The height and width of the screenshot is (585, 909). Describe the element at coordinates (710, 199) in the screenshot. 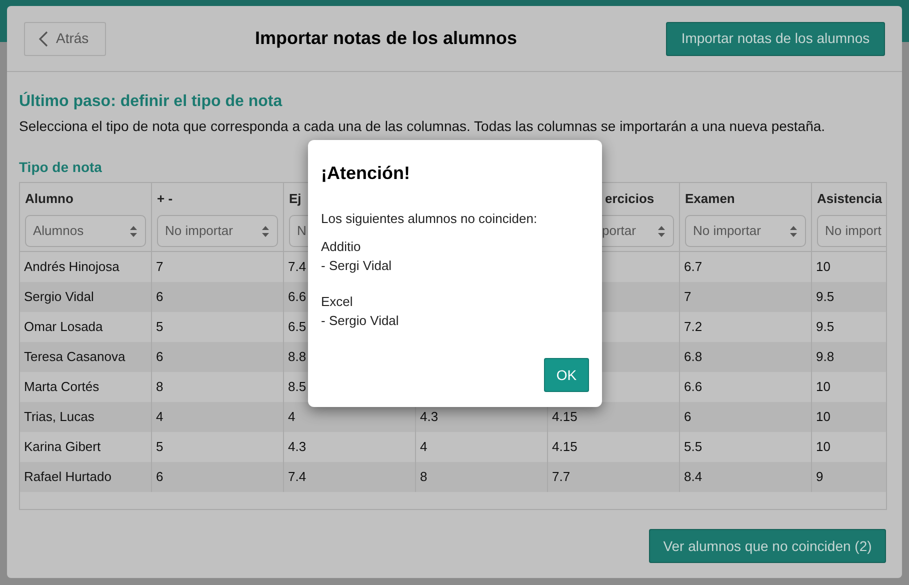

I see `column-heading: Examen` at that location.